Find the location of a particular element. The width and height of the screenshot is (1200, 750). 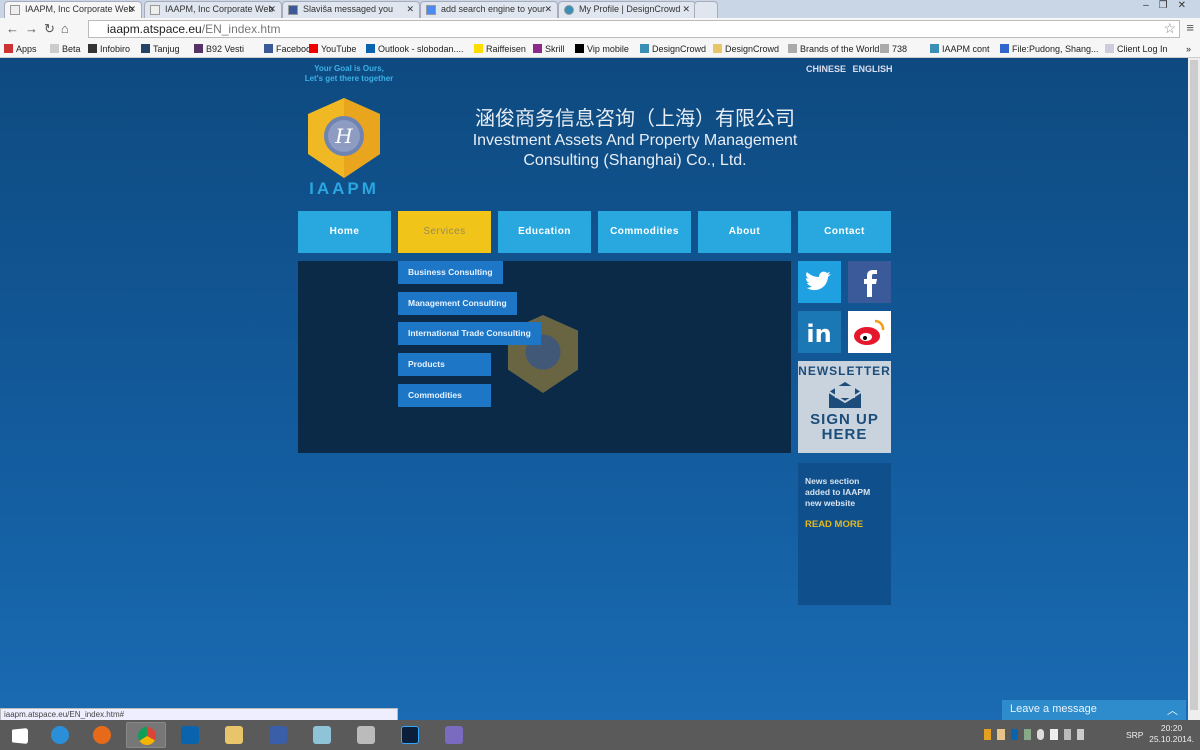

bookmark-item: B92 Vesti is located at coordinates (219, 49).